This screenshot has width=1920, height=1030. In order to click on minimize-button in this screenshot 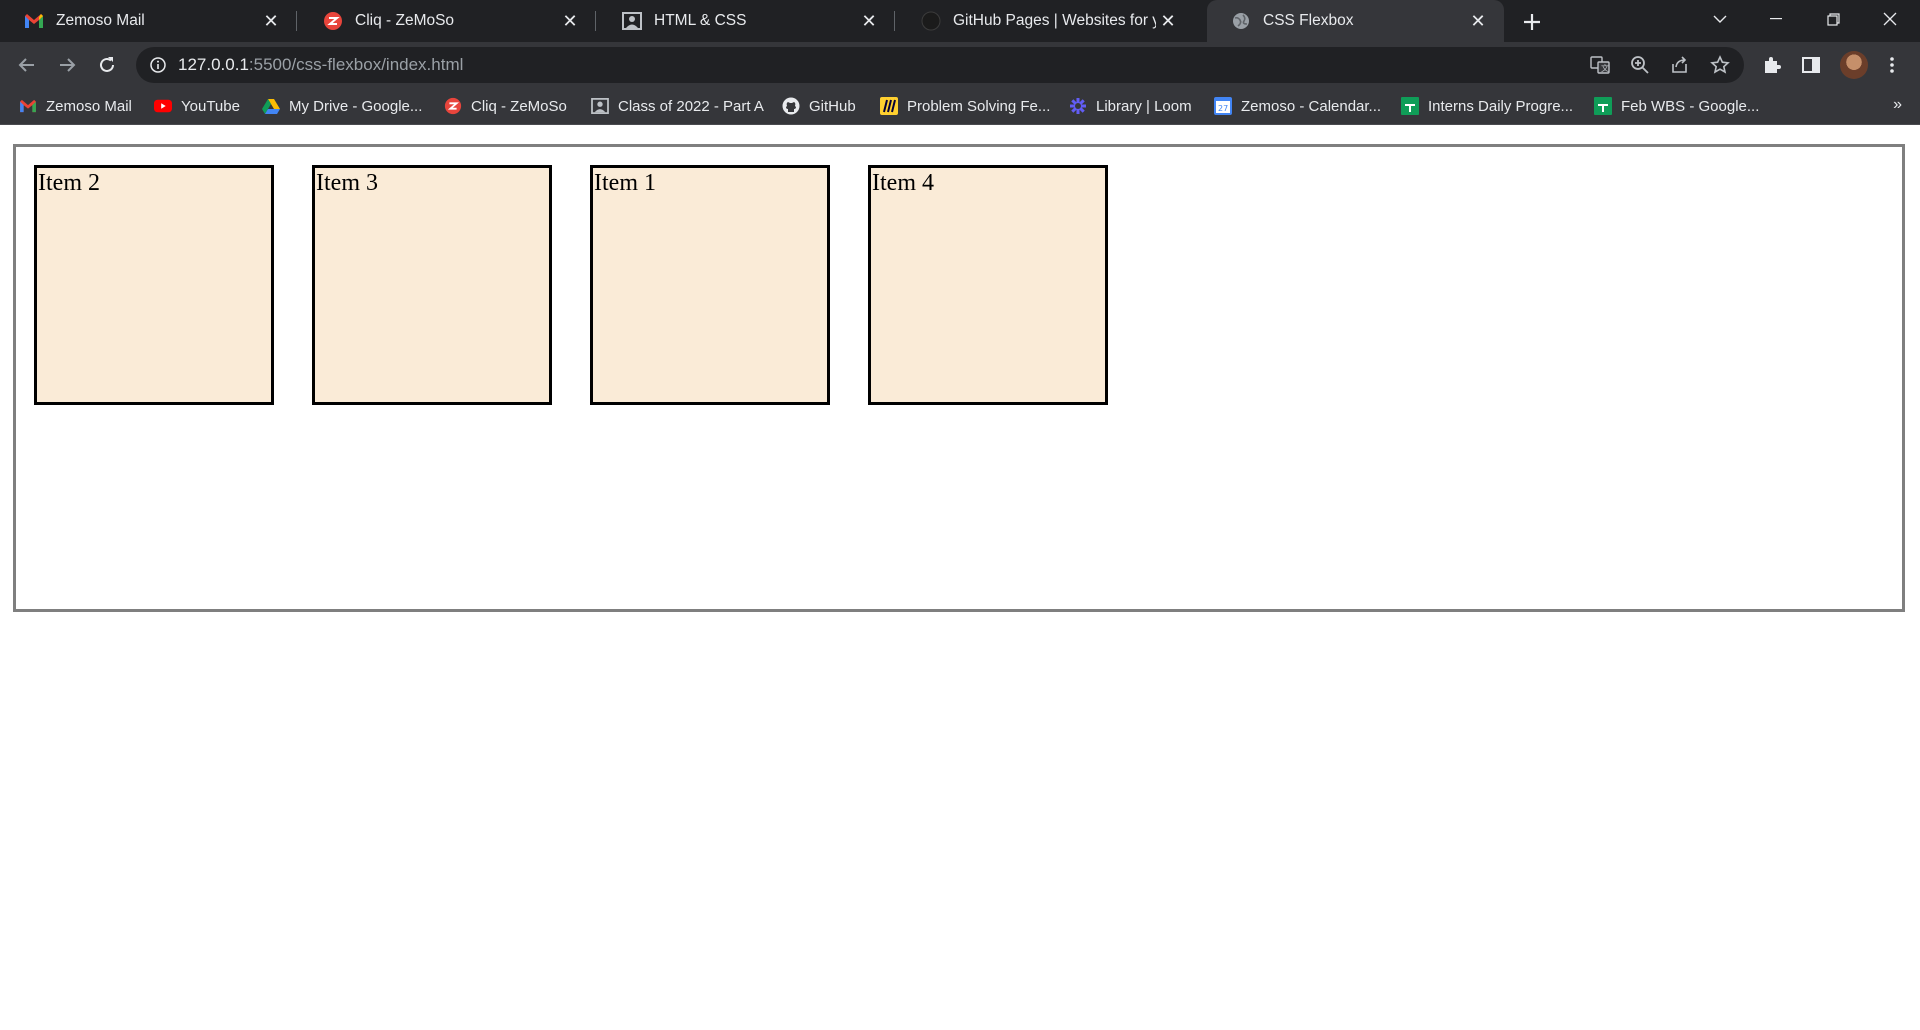, I will do `click(1776, 19)`.